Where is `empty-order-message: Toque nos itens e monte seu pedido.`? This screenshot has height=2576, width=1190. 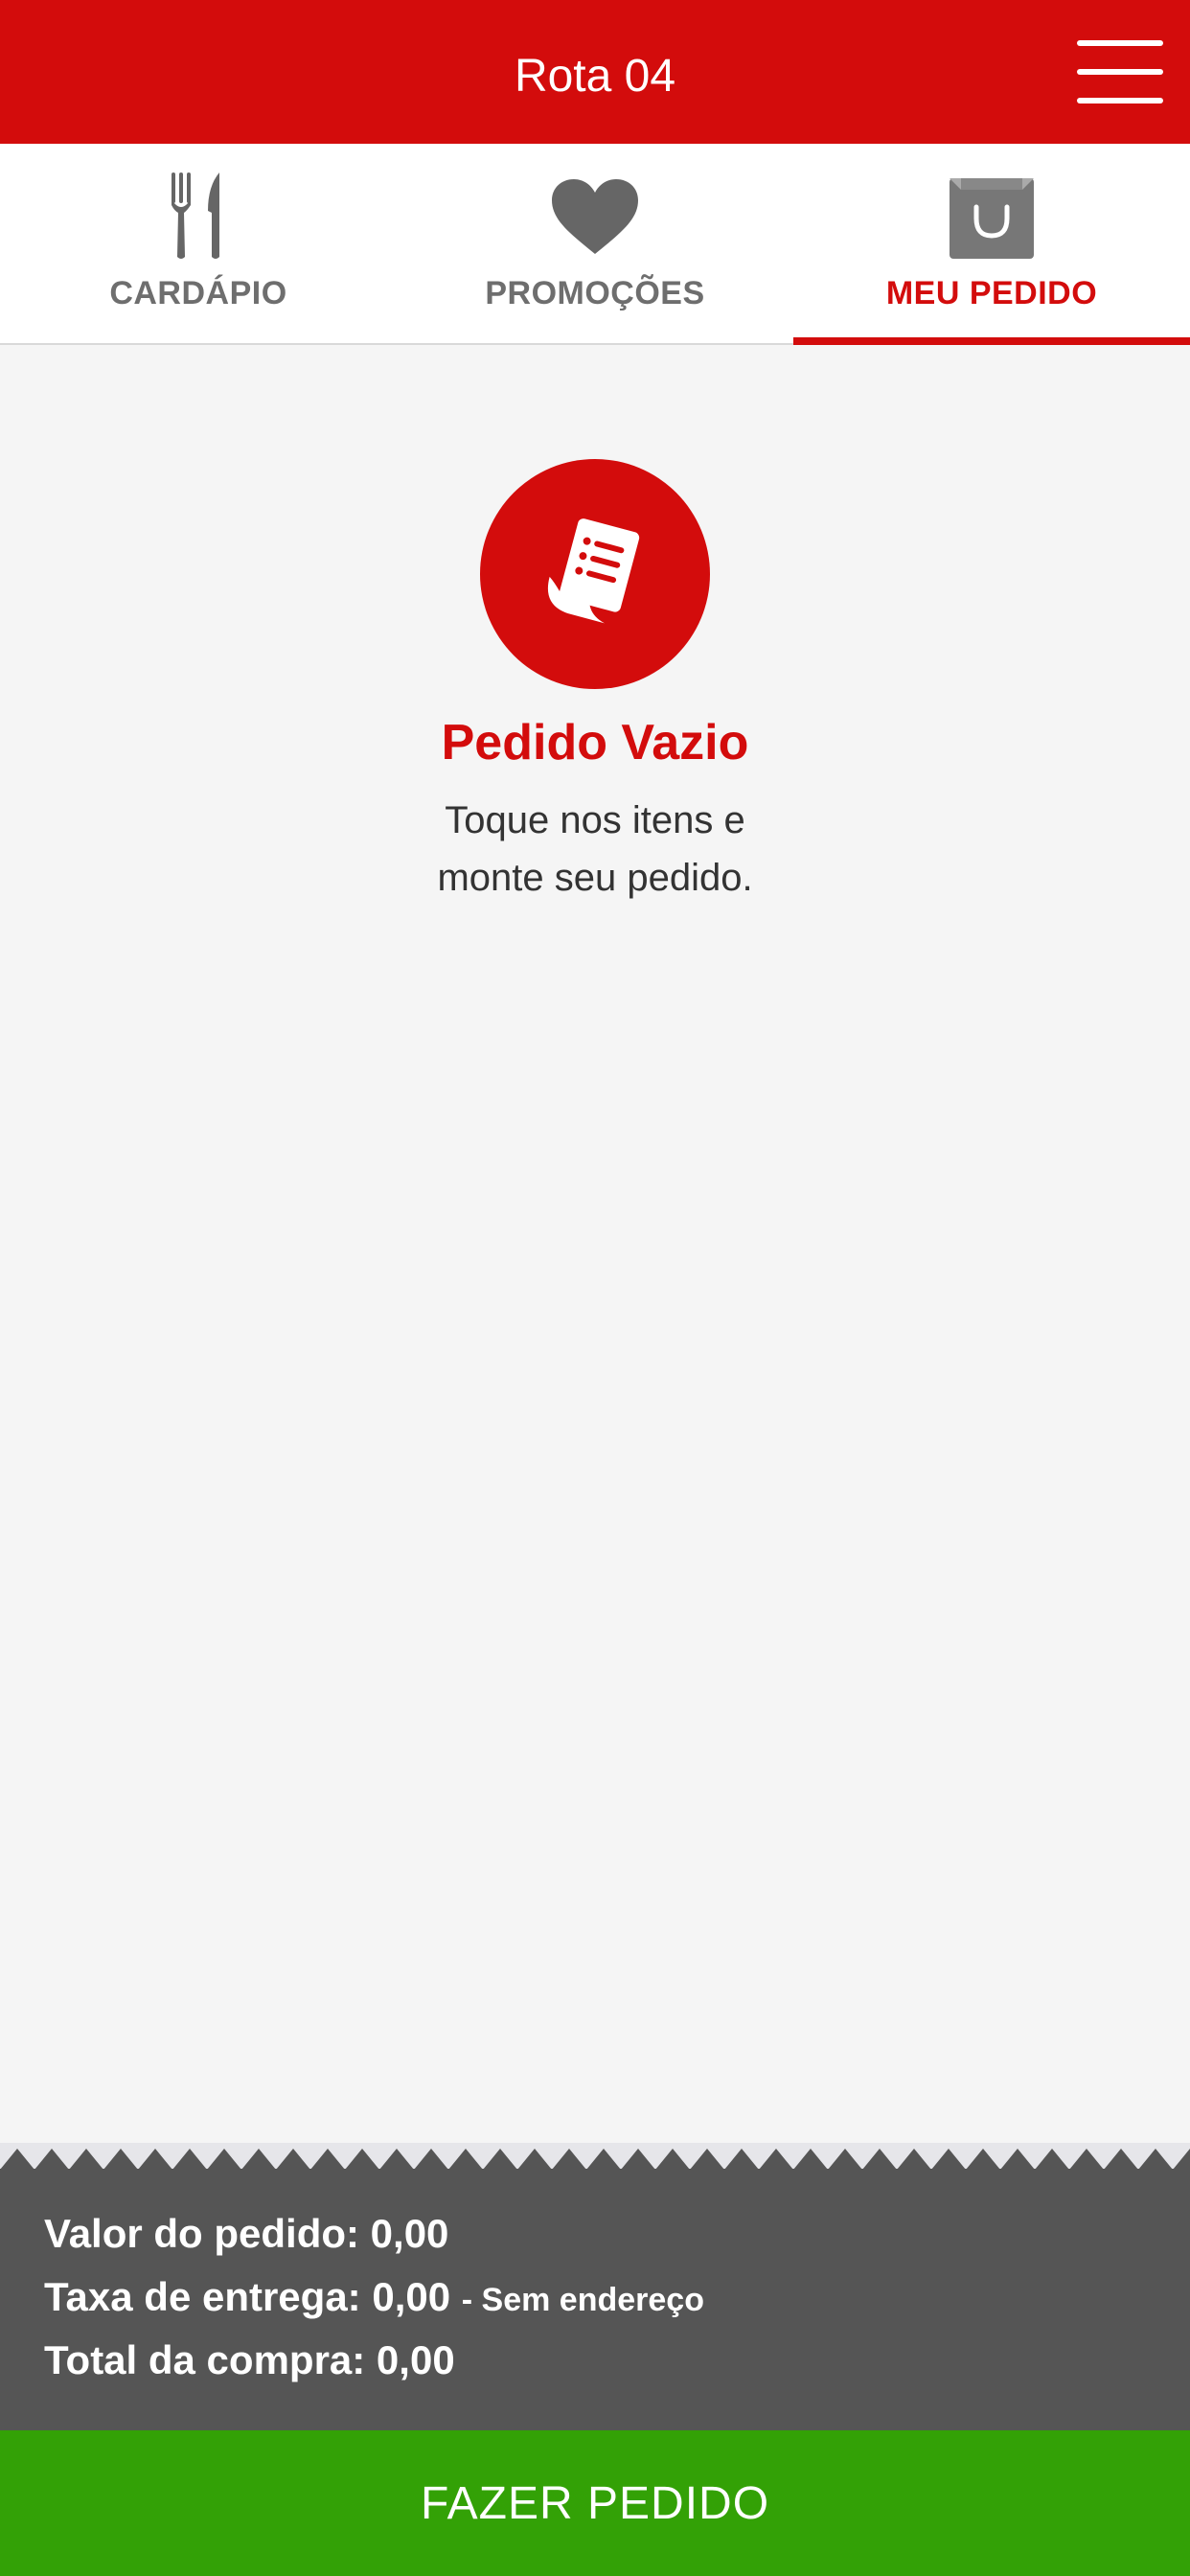
empty-order-message: Toque nos itens e monte seu pedido. is located at coordinates (595, 849).